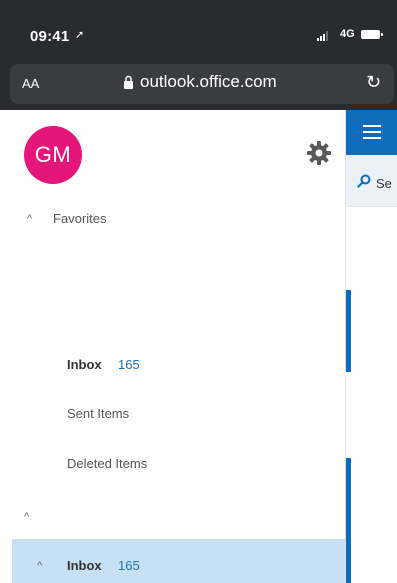 The image size is (397, 583). What do you see at coordinates (384, 183) in the screenshot?
I see `search-placeholder: Se` at bounding box center [384, 183].